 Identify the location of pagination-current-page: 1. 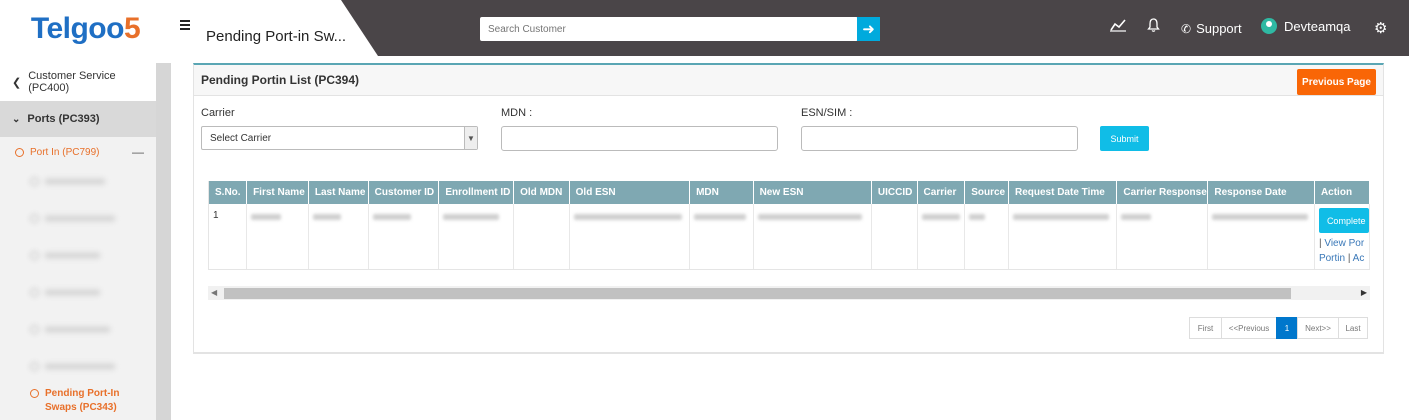
(1287, 328).